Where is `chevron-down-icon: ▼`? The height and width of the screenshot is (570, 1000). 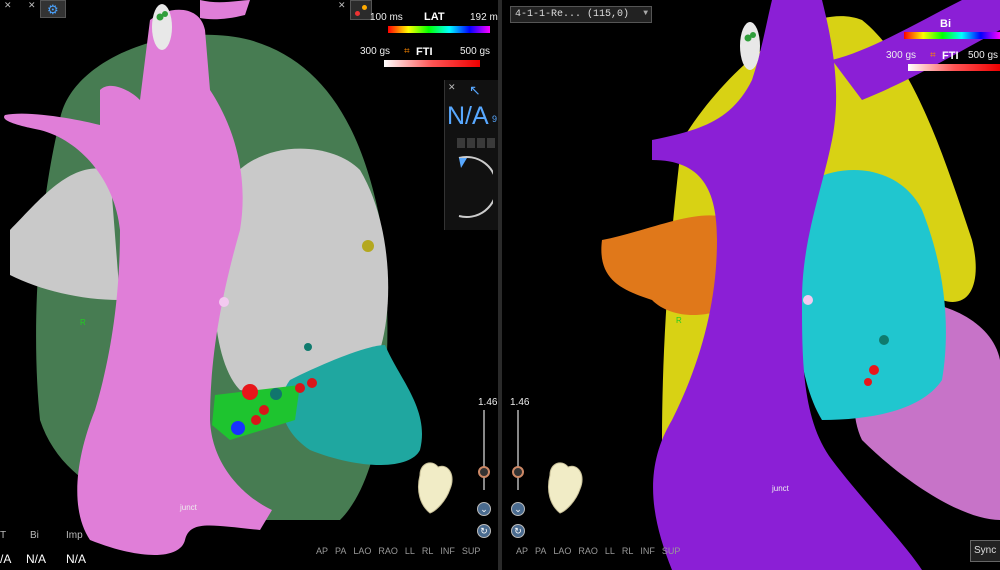 chevron-down-icon: ▼ is located at coordinates (645, 13).